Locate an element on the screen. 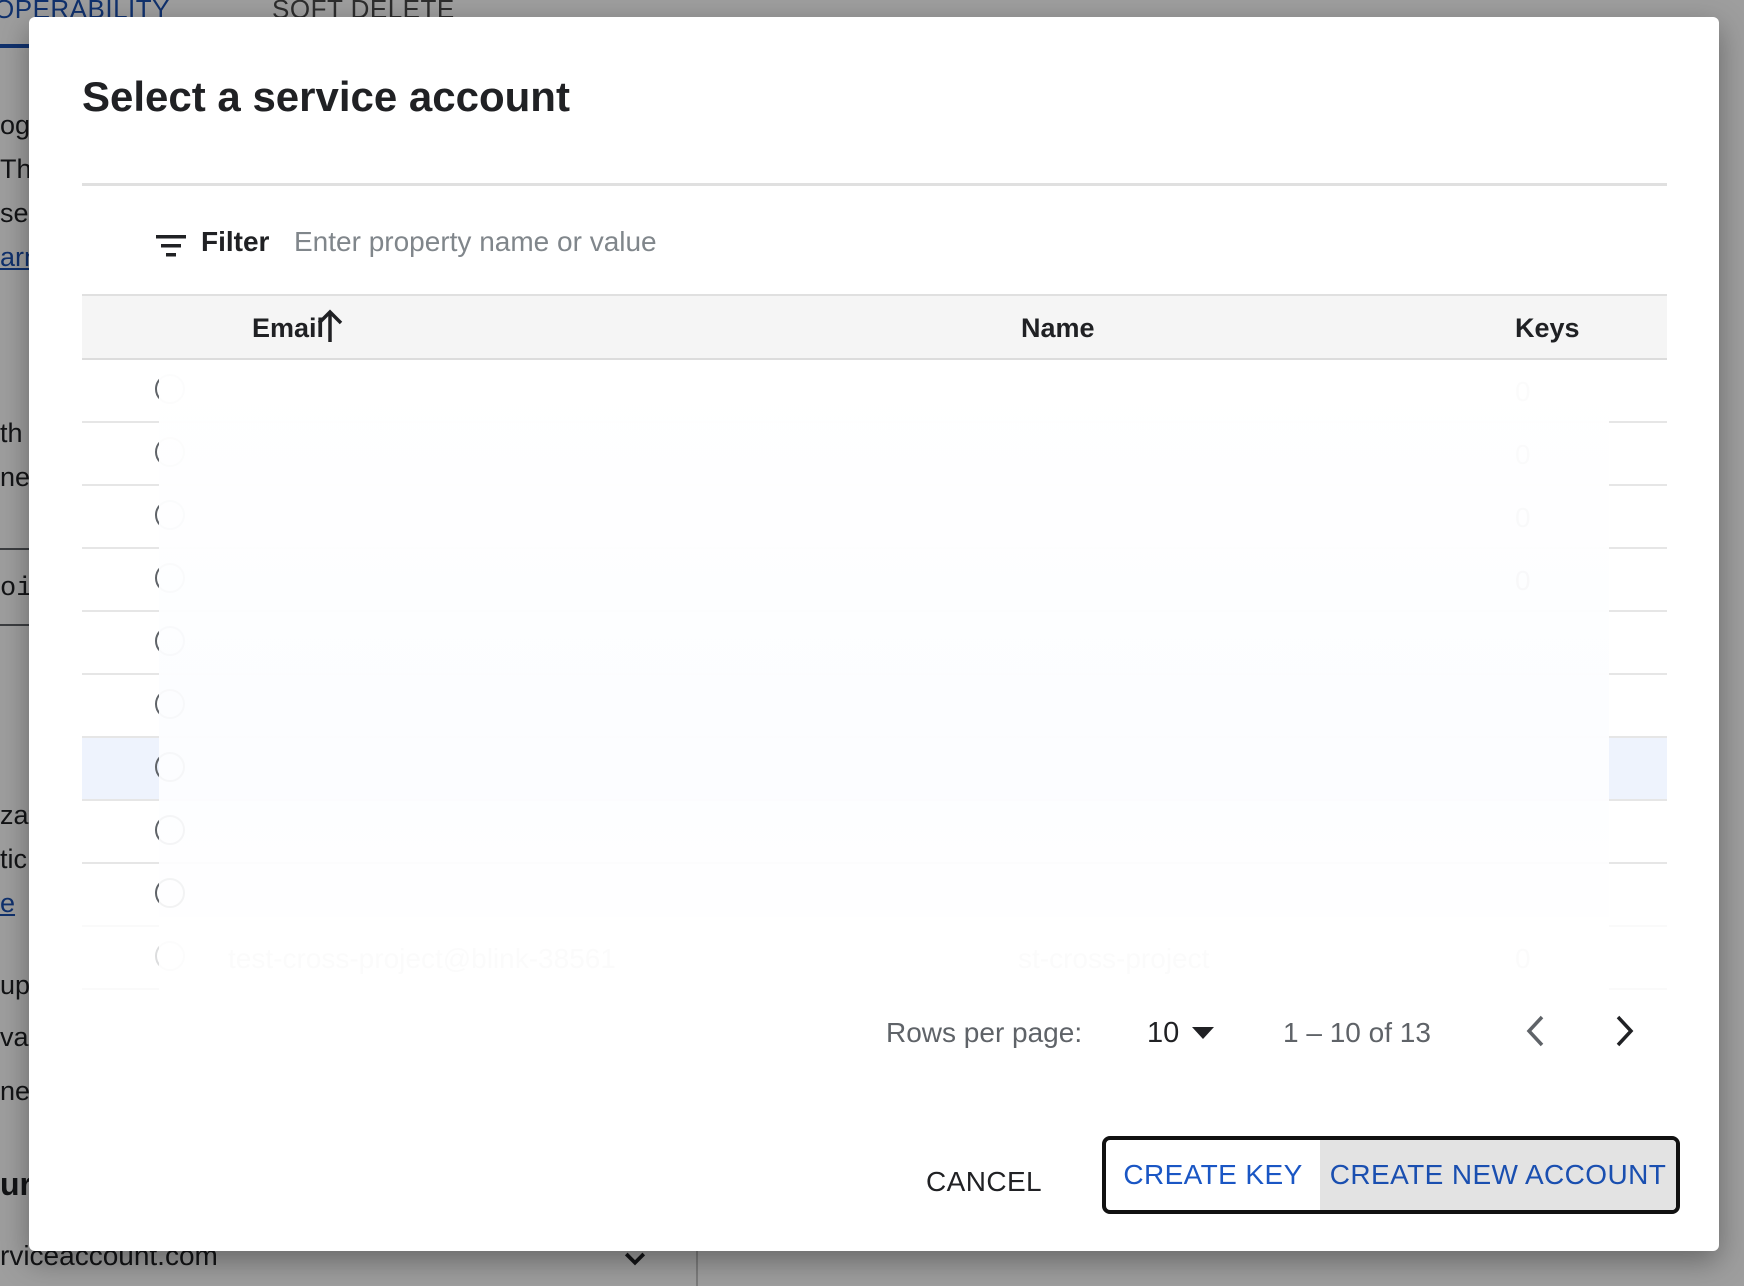 The width and height of the screenshot is (1744, 1286). table-row-selected is located at coordinates (874, 769).